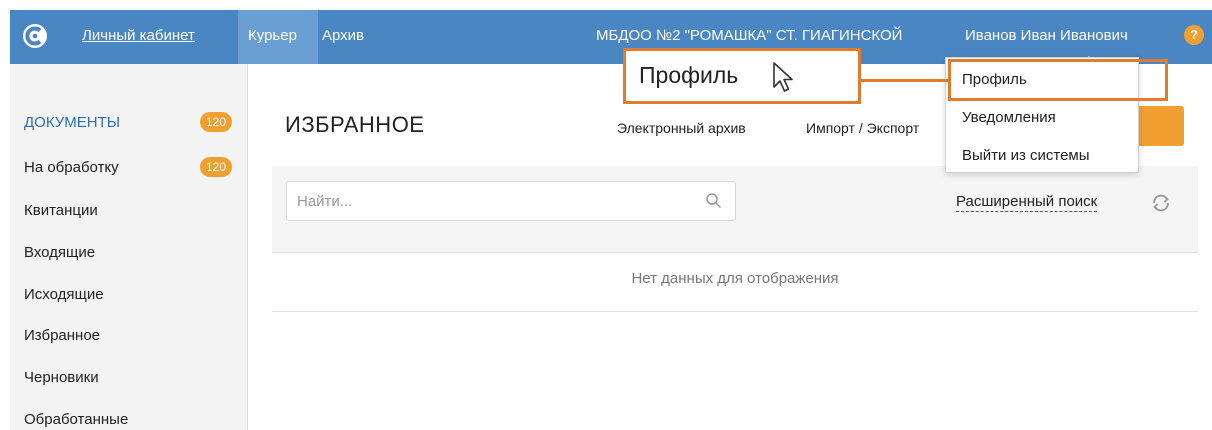 The height and width of the screenshot is (430, 1212). What do you see at coordinates (61, 377) in the screenshot?
I see `sidebar-item-drafts: Черновики` at bounding box center [61, 377].